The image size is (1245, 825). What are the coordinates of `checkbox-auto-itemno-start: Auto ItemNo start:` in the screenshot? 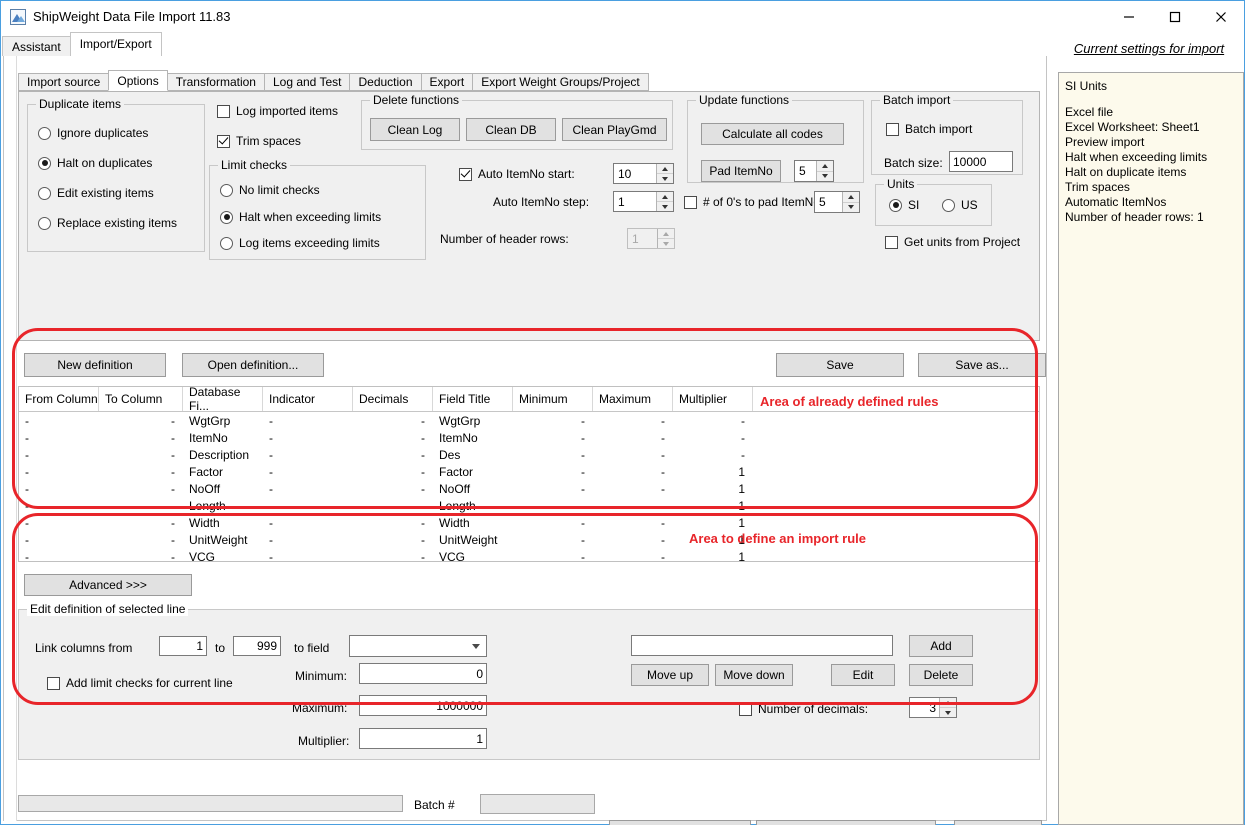 It's located at (517, 174).